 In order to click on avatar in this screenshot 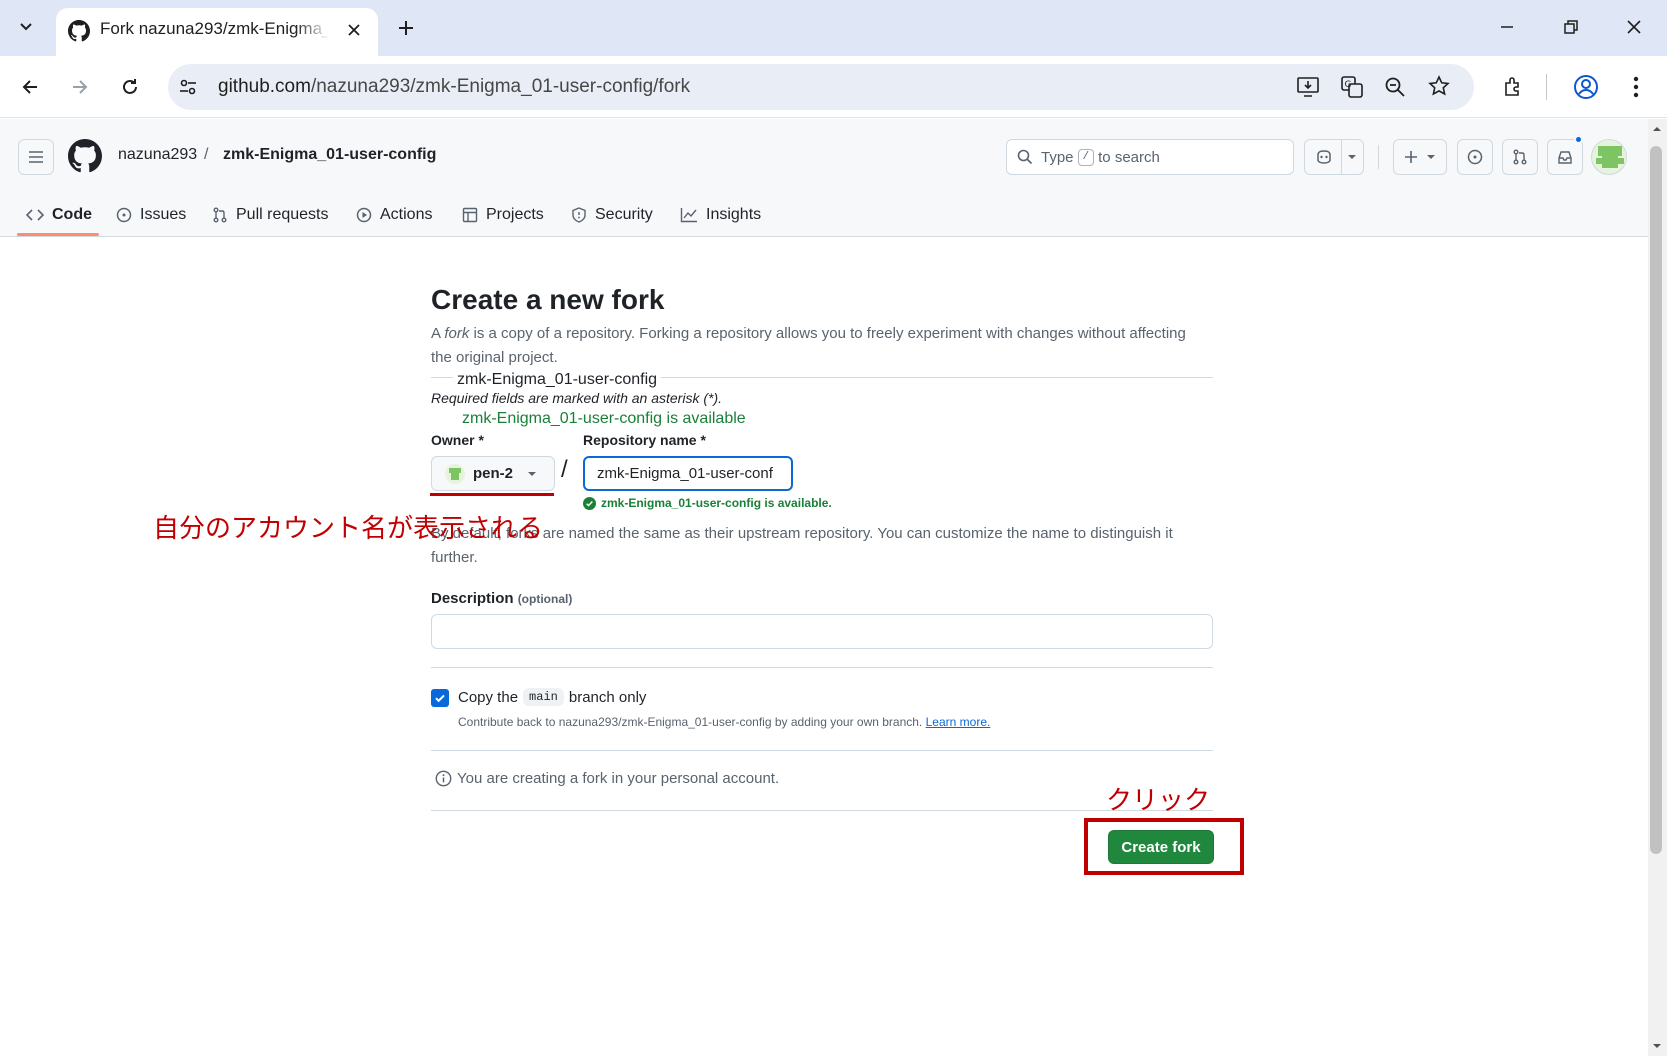, I will do `click(1609, 157)`.